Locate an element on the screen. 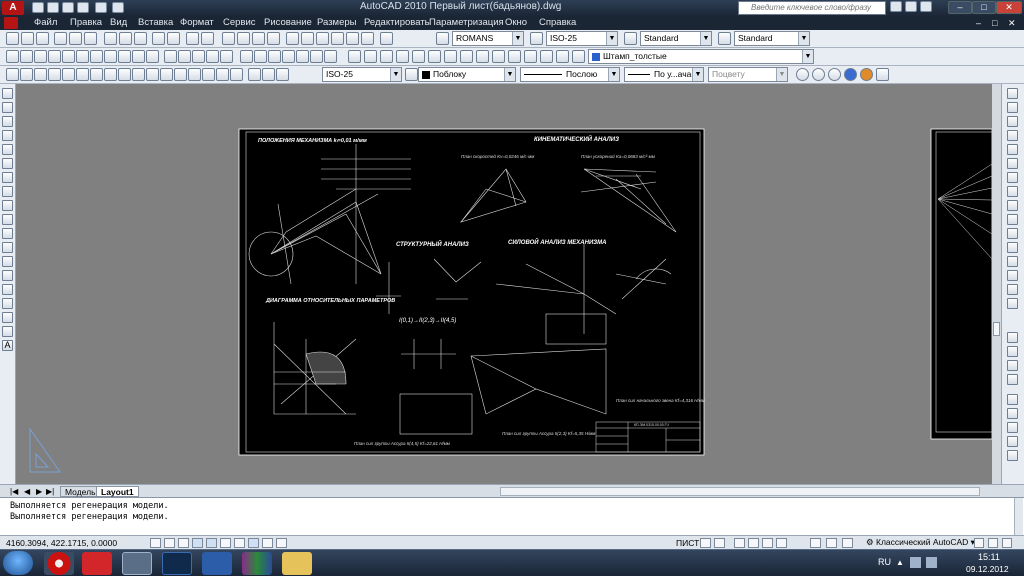 The width and height of the screenshot is (1024, 576). visual-style-2-icon is located at coordinates (818, 74).